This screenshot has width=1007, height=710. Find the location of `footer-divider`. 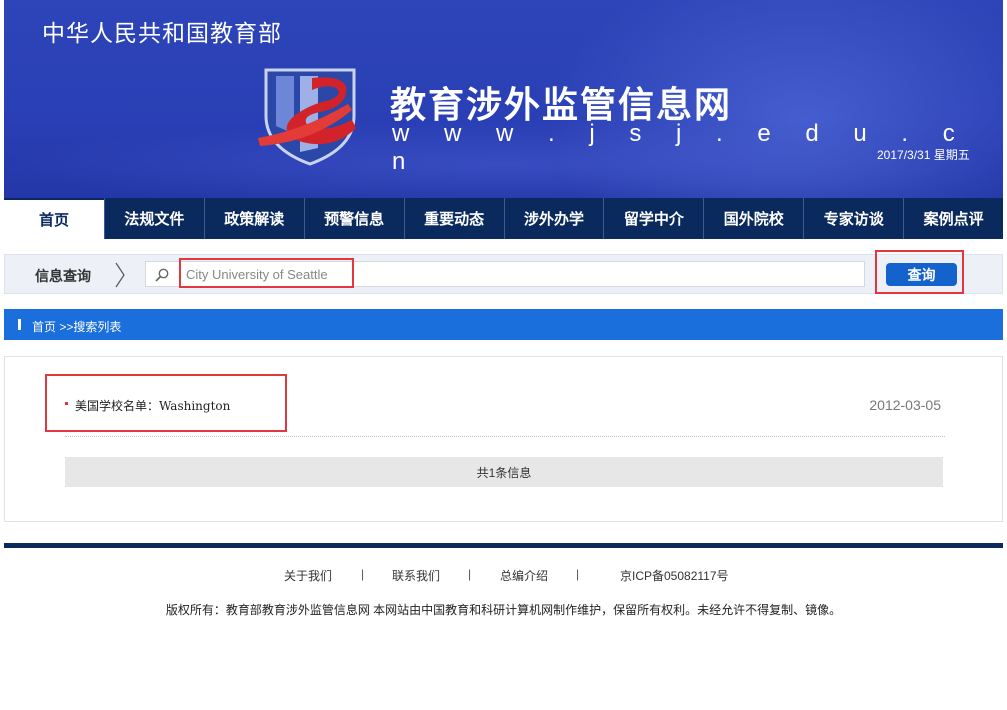

footer-divider is located at coordinates (503, 545).